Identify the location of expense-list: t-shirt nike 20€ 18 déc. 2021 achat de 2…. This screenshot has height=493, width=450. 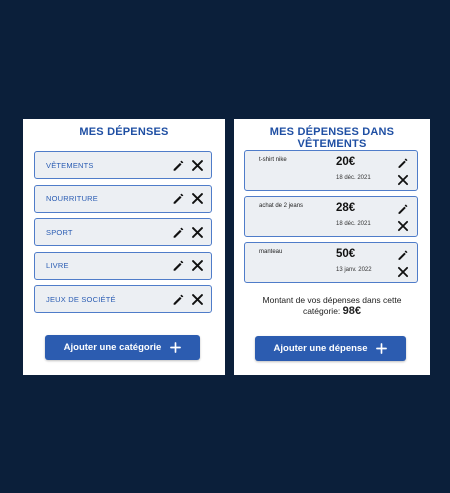
(331, 219).